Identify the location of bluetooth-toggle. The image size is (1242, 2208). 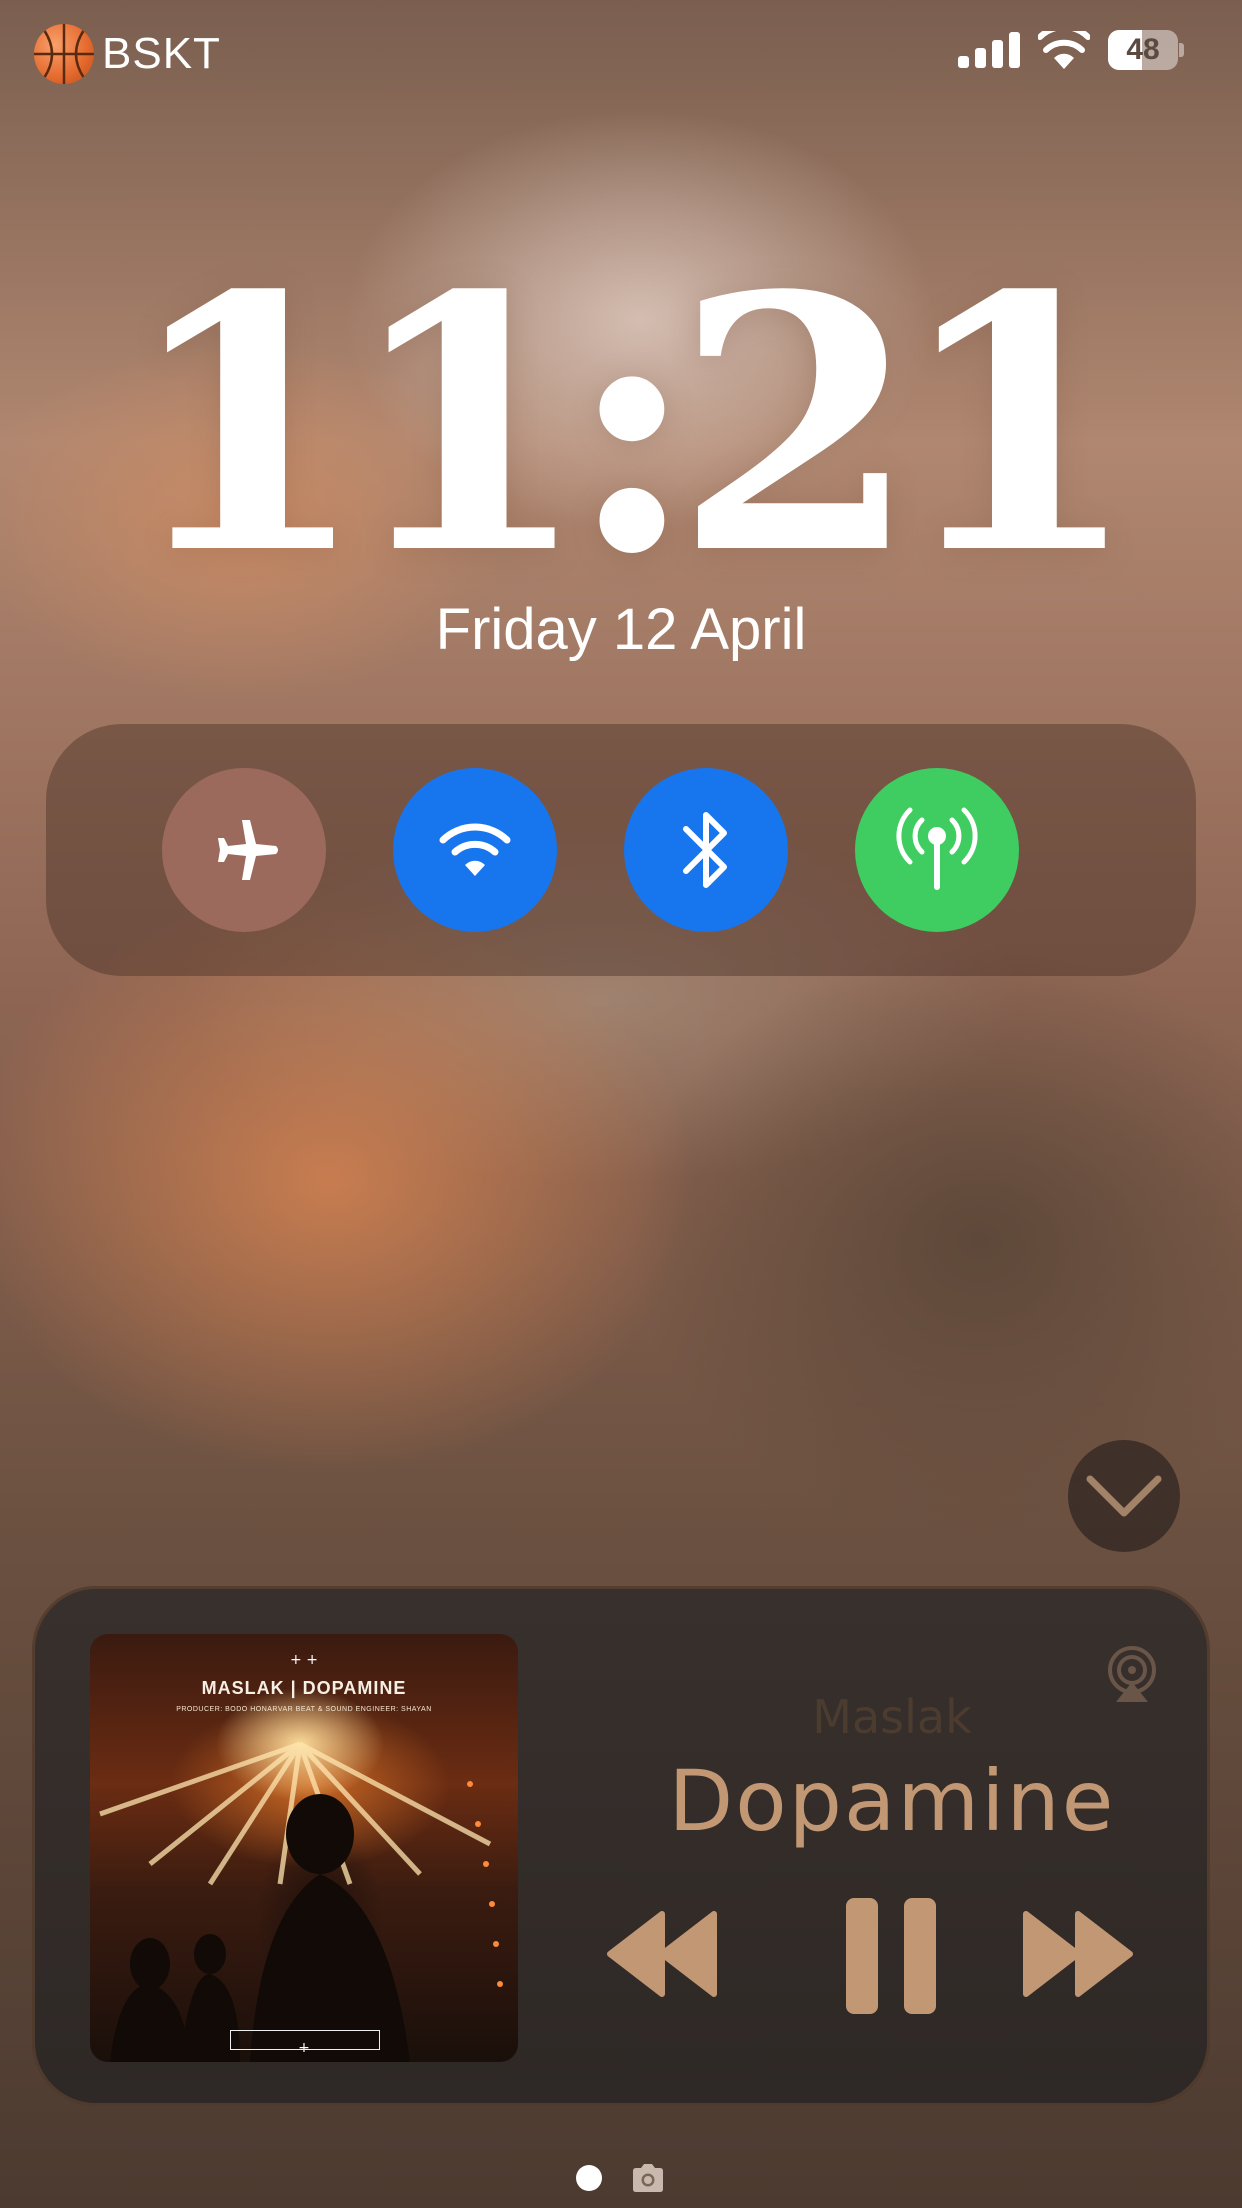
(706, 850).